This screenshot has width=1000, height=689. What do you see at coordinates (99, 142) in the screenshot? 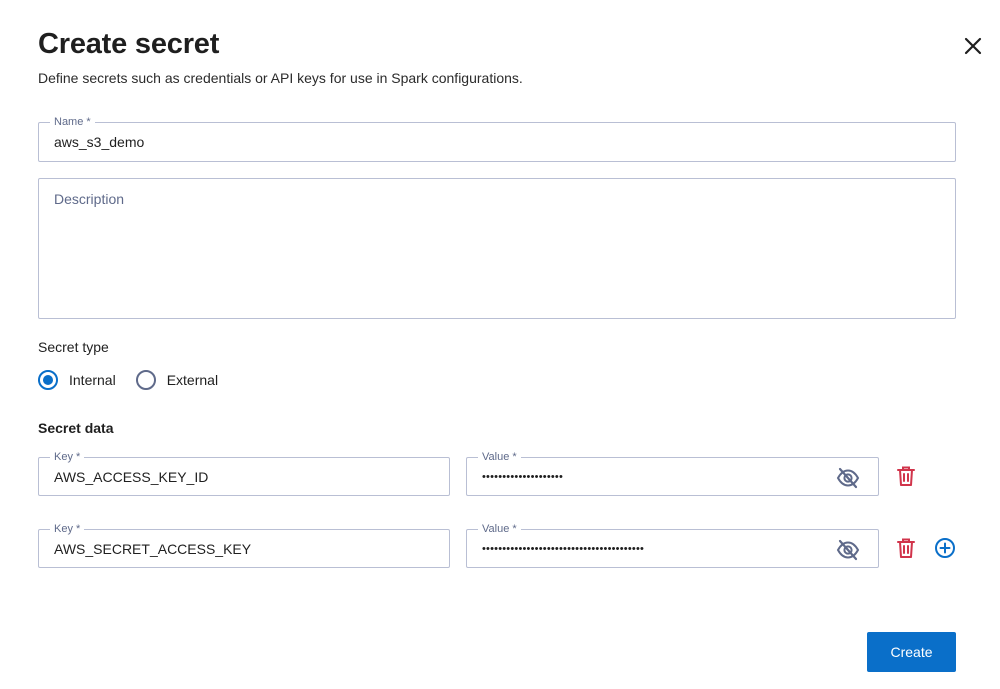
I see `name-field-value: aws_s3_demo` at bounding box center [99, 142].